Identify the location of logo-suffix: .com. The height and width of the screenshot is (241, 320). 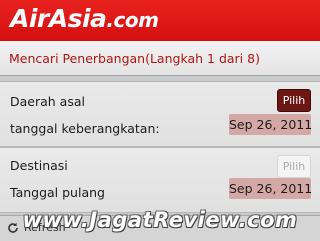
(132, 20).